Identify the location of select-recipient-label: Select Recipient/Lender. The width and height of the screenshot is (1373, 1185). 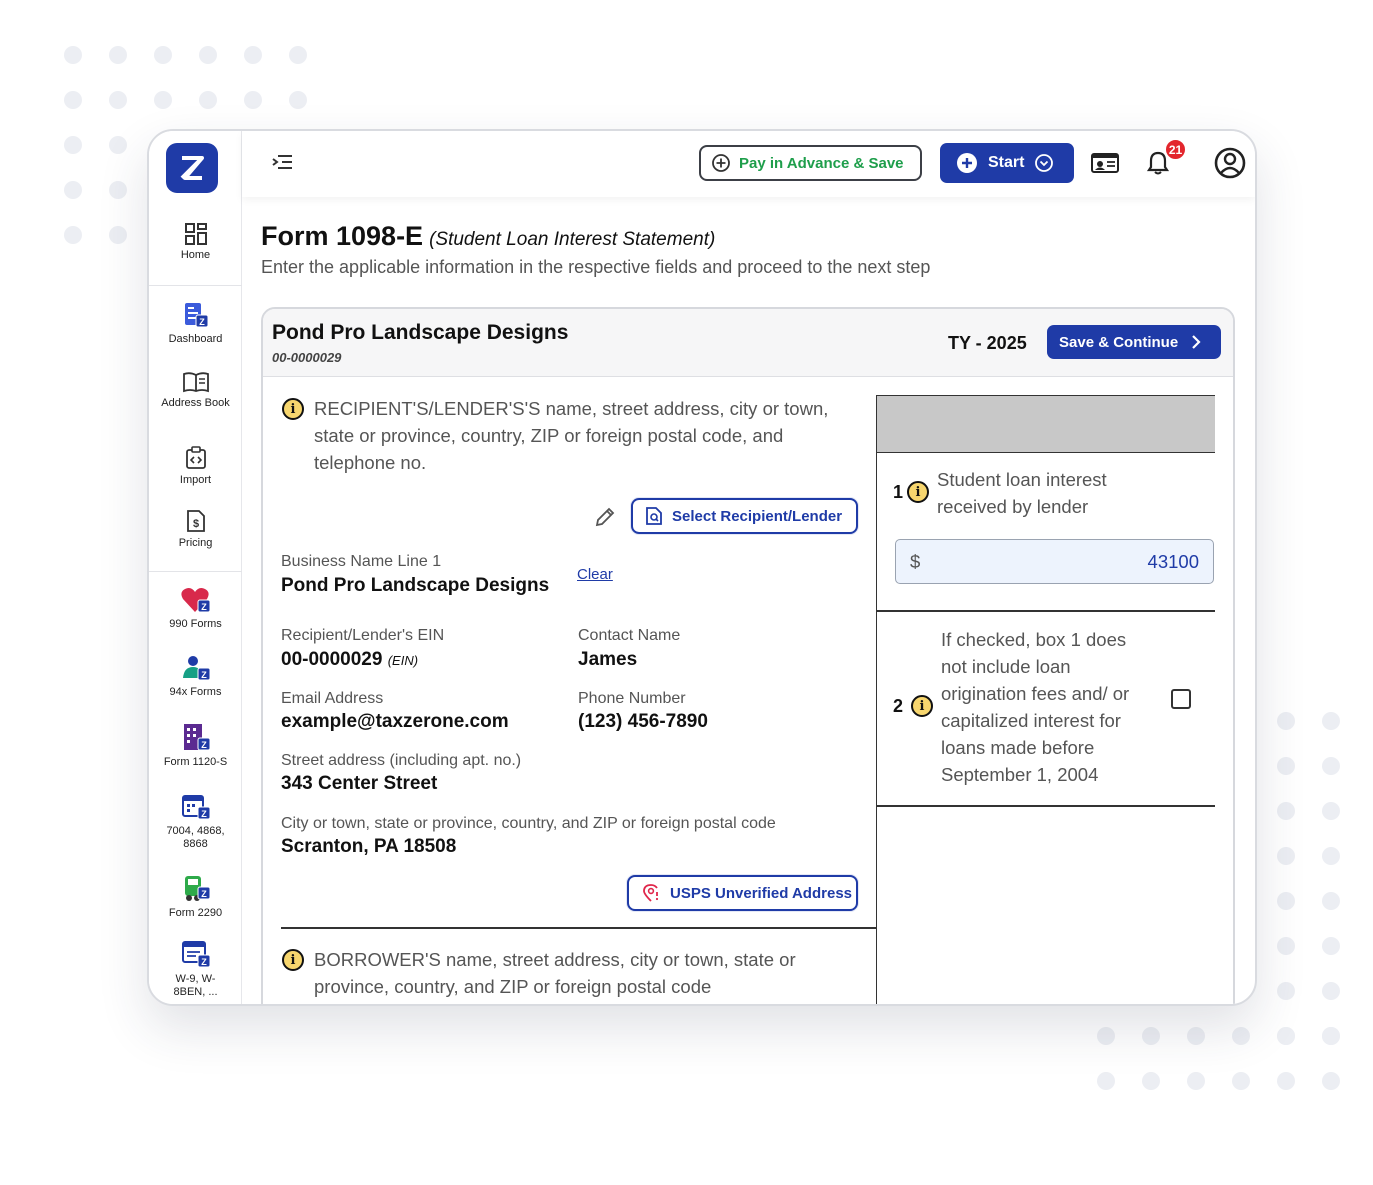
(757, 516).